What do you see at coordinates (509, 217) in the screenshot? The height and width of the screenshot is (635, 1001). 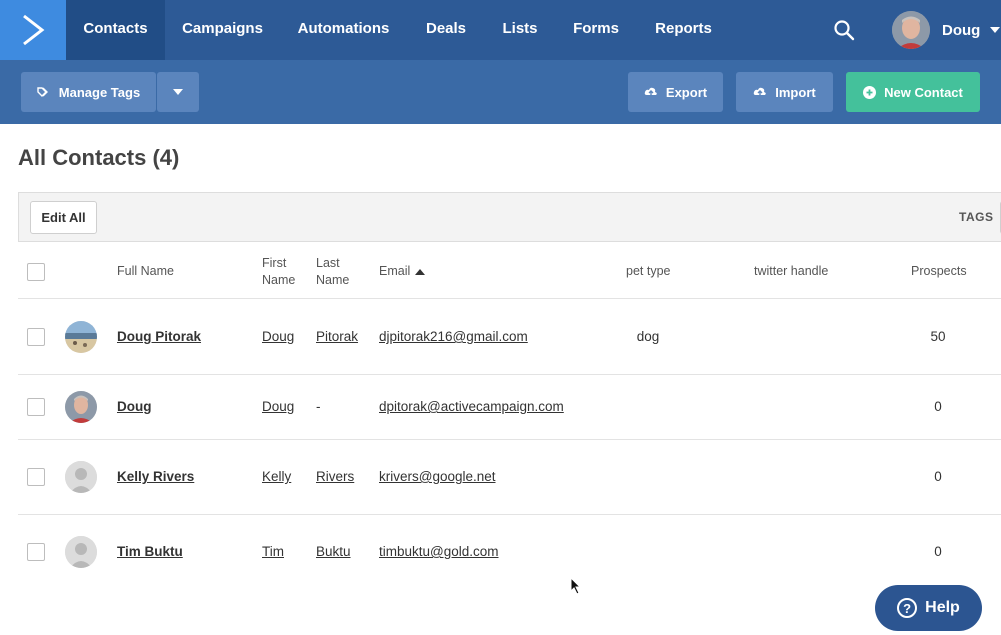 I see `filter-bar: Edit All TAGS` at bounding box center [509, 217].